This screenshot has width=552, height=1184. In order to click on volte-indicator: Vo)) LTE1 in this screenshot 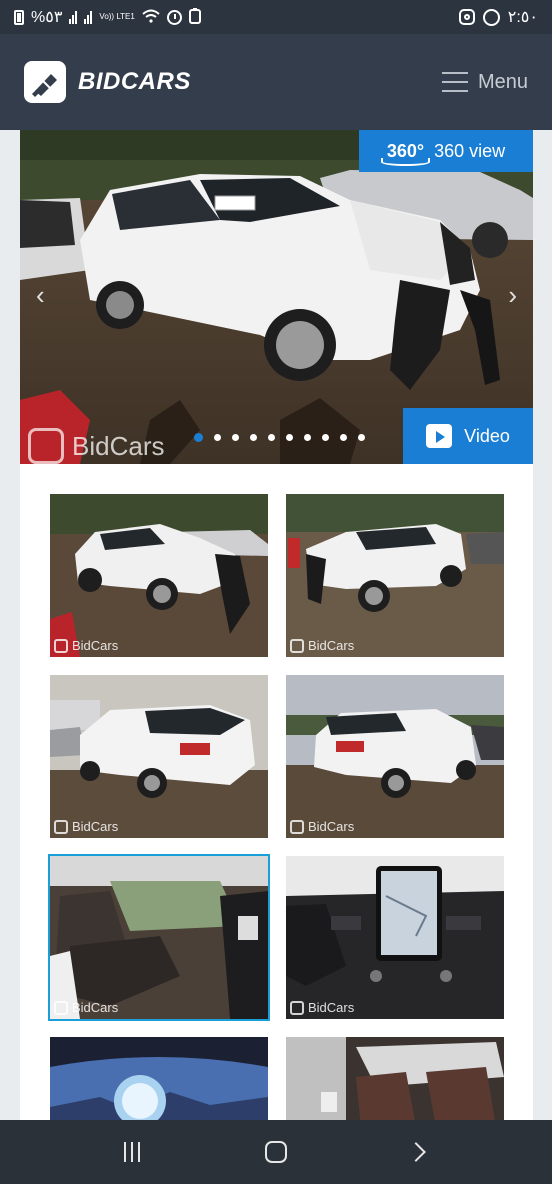, I will do `click(117, 16)`.